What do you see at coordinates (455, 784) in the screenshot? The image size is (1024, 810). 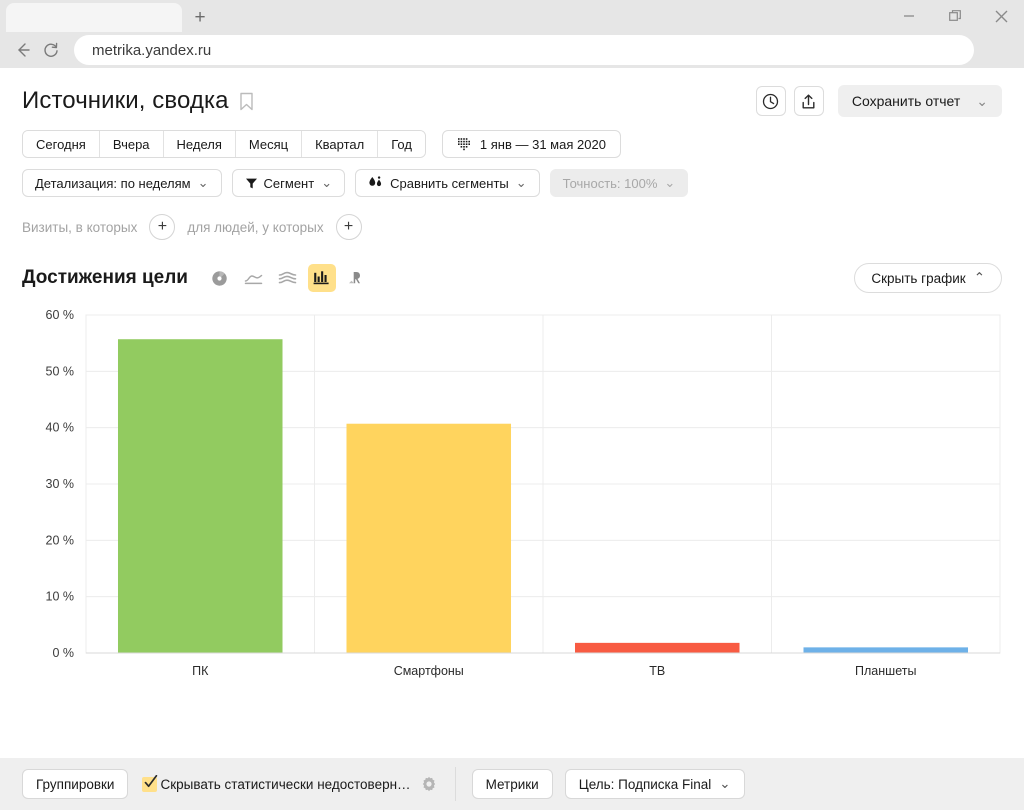 I see `footer-divider` at bounding box center [455, 784].